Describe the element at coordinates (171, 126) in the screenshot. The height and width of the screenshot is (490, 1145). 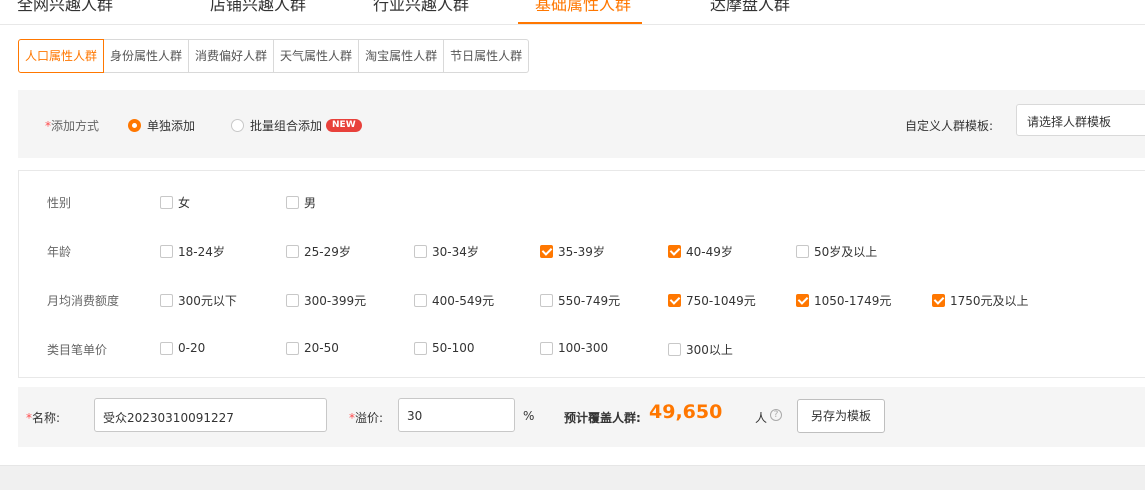
I see `radio-single-add-label: 单独添加` at that location.